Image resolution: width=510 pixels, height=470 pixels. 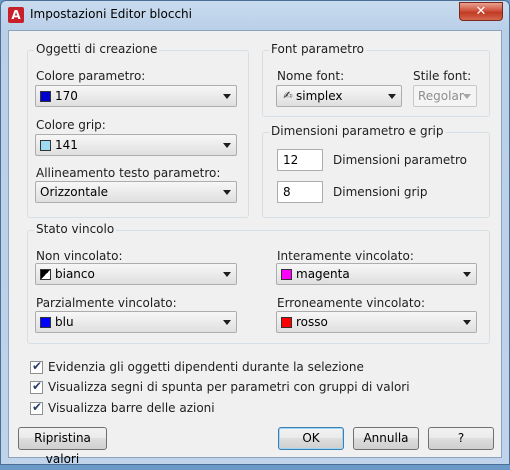 I want to click on non-vincolato-value: bianco, so click(x=75, y=274).